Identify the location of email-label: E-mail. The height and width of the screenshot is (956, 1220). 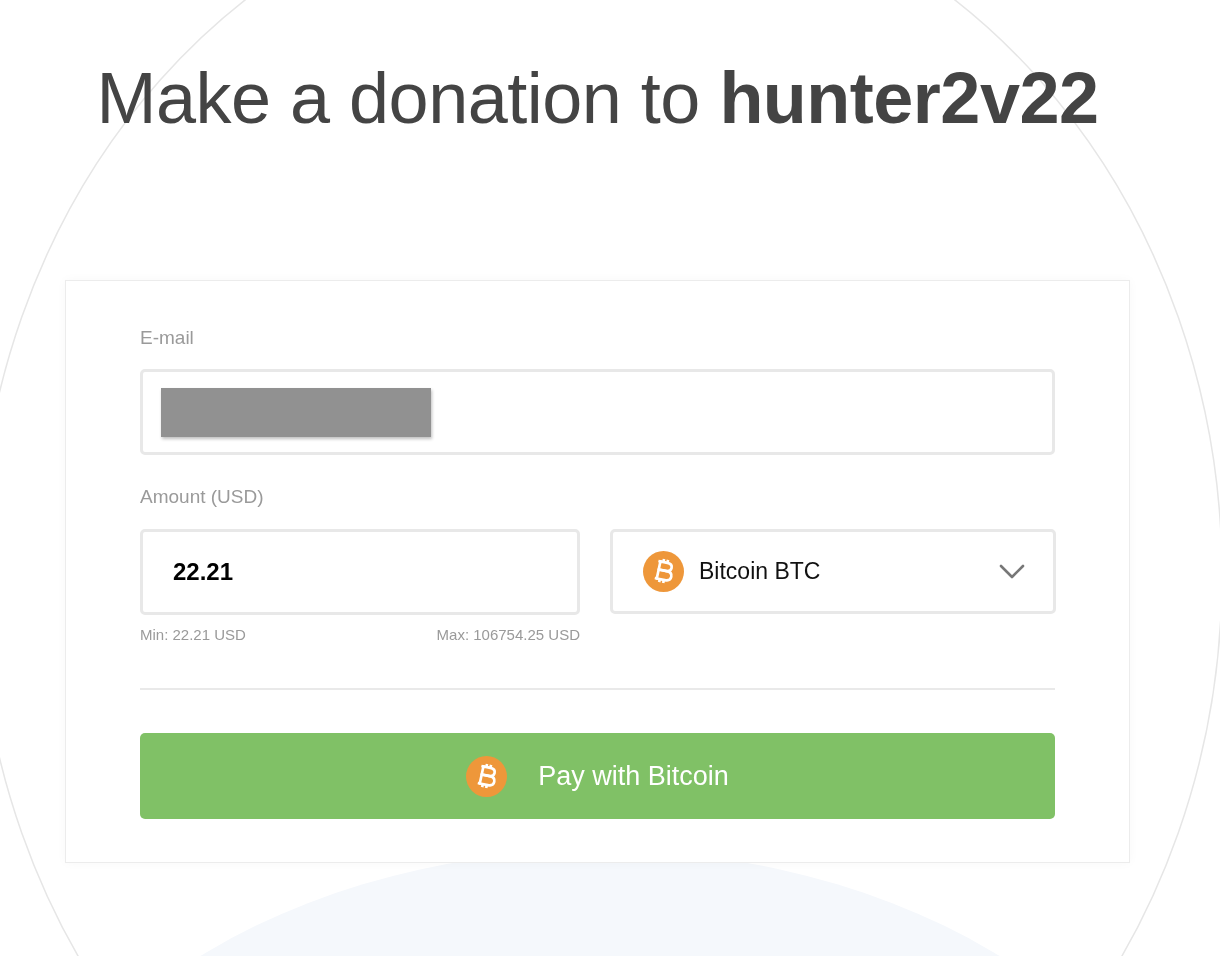
(167, 338).